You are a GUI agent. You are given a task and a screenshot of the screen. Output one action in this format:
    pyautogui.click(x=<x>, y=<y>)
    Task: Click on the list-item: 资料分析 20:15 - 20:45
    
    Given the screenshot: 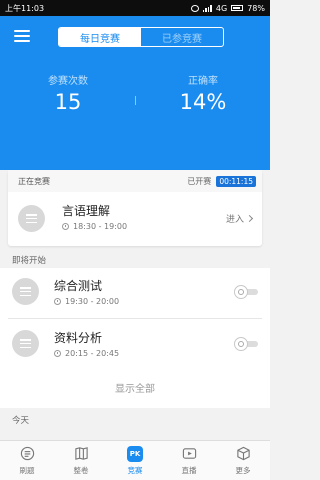 What is the action you would take?
    pyautogui.click(x=135, y=344)
    